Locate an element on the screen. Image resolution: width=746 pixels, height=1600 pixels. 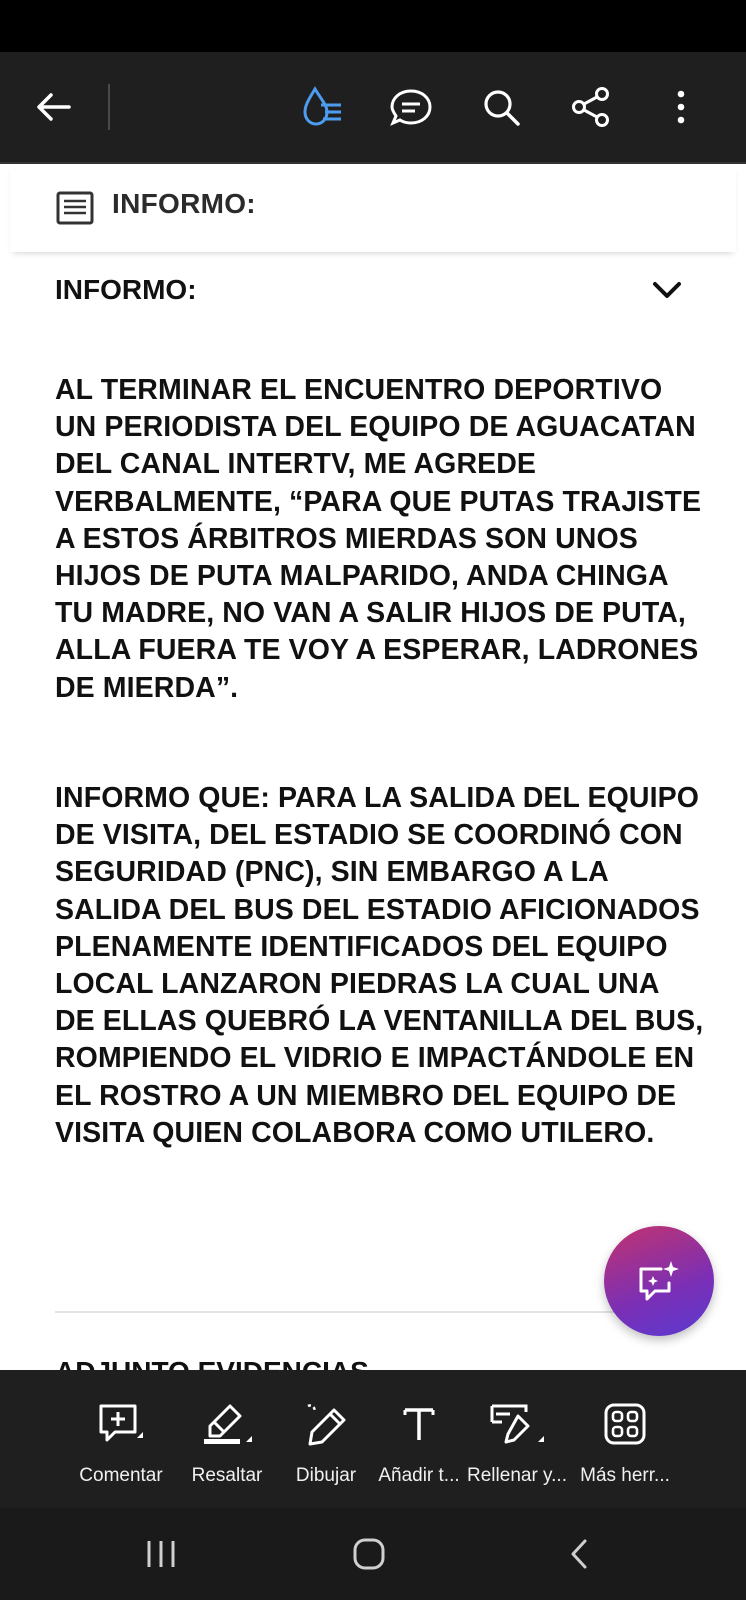
section-divider is located at coordinates (340, 1312).